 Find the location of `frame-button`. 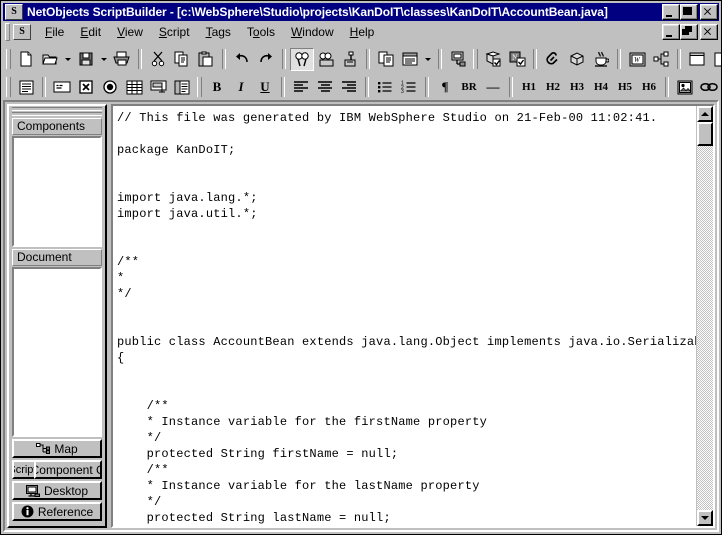

frame-button is located at coordinates (182, 87).